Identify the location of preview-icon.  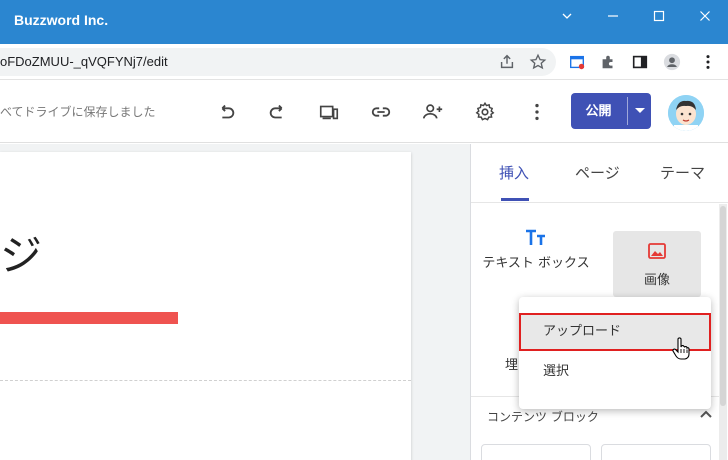
(329, 112).